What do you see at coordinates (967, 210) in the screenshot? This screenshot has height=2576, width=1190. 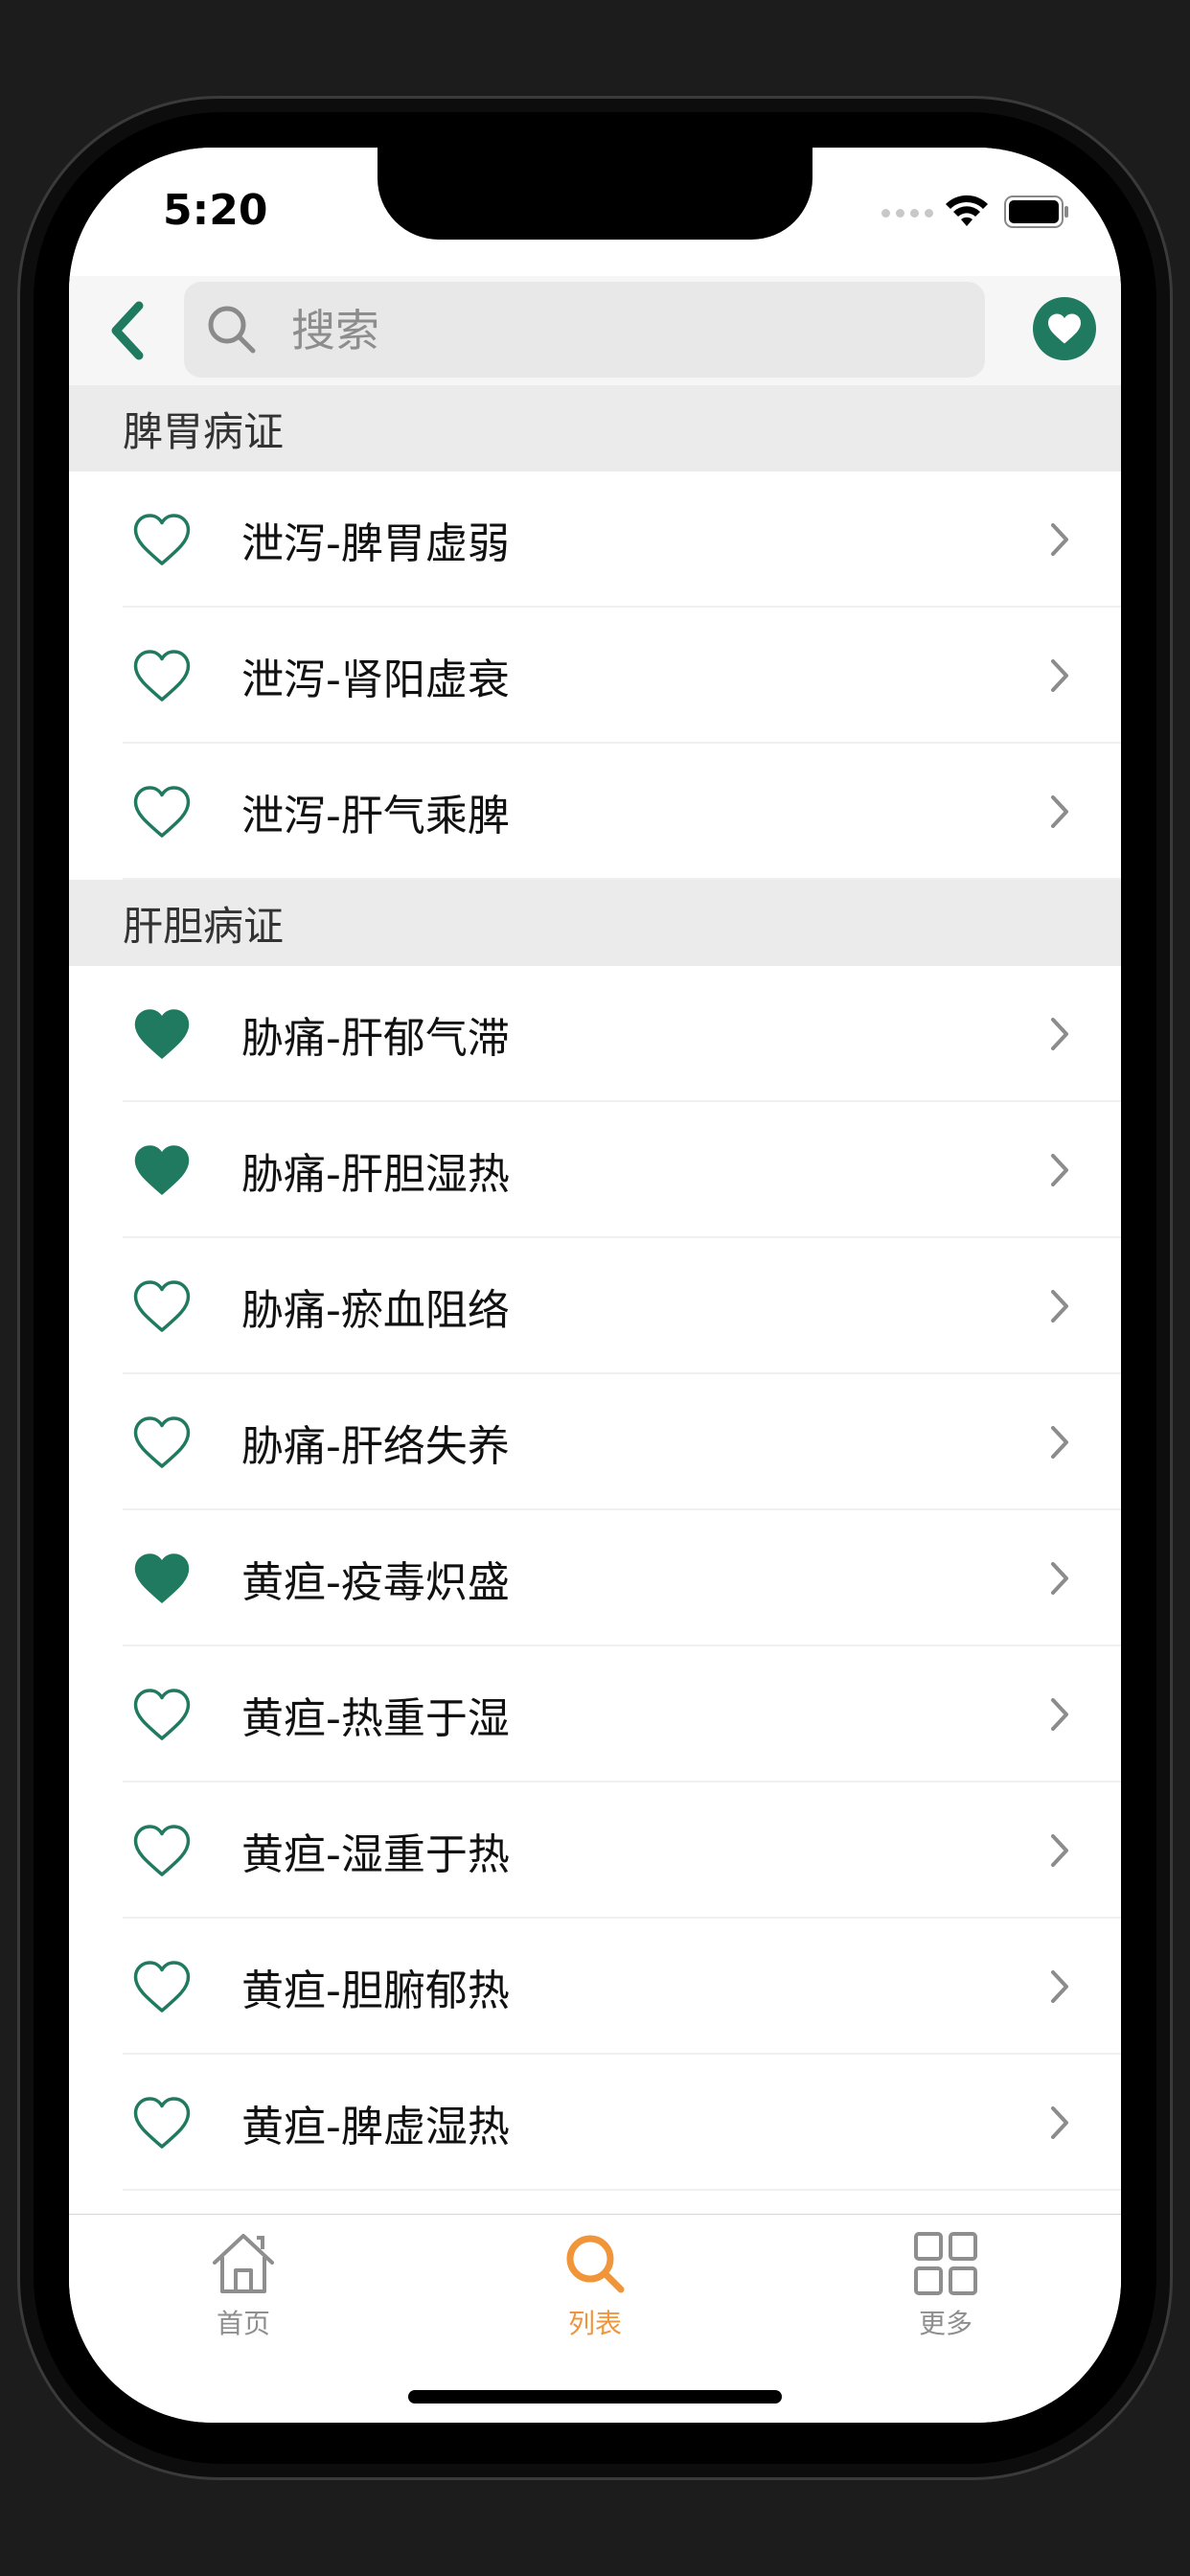 I see `wifi-icon` at bounding box center [967, 210].